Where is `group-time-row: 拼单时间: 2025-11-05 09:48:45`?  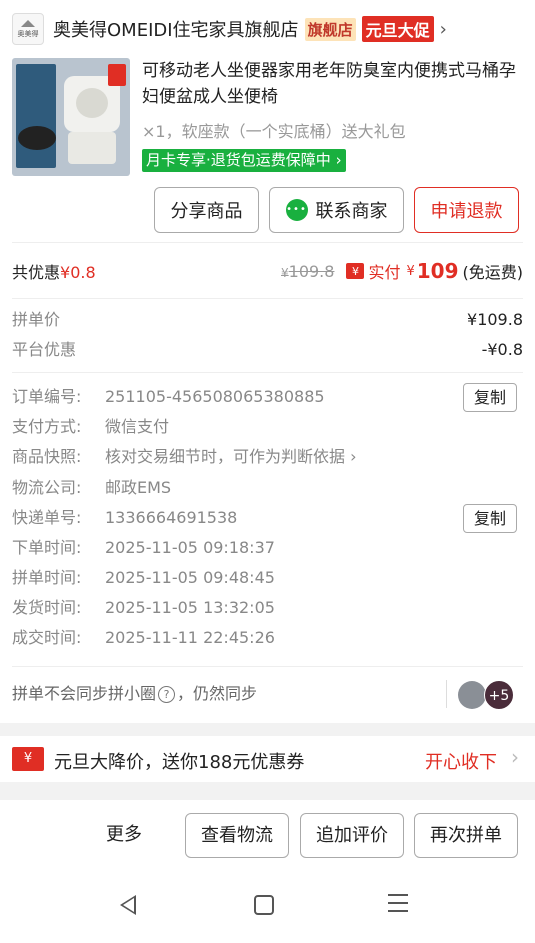 group-time-row: 拼单时间: 2025-11-05 09:48:45 is located at coordinates (267, 578).